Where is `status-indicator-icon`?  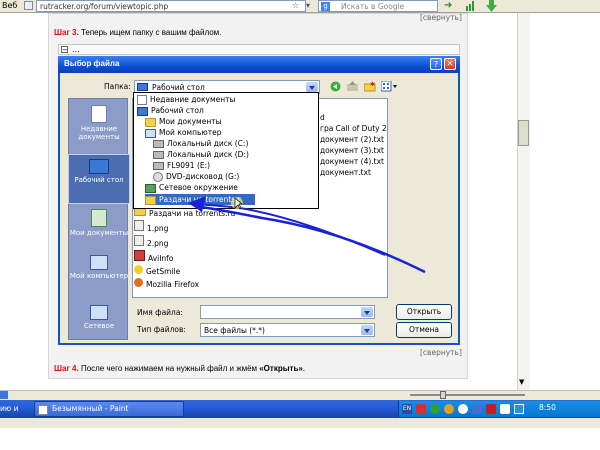
status-indicator-icon is located at coordinates (4, 395).